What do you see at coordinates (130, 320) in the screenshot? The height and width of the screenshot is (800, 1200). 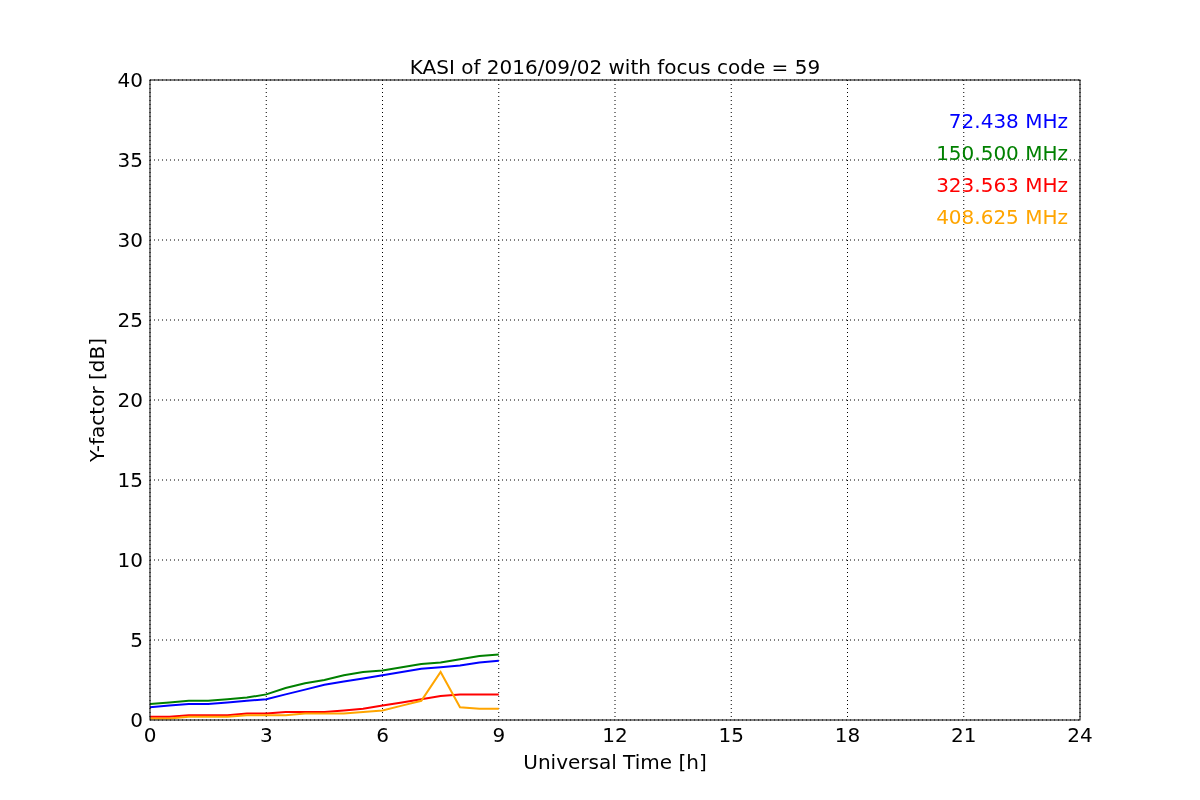 I see `y-tick-label: 25` at bounding box center [130, 320].